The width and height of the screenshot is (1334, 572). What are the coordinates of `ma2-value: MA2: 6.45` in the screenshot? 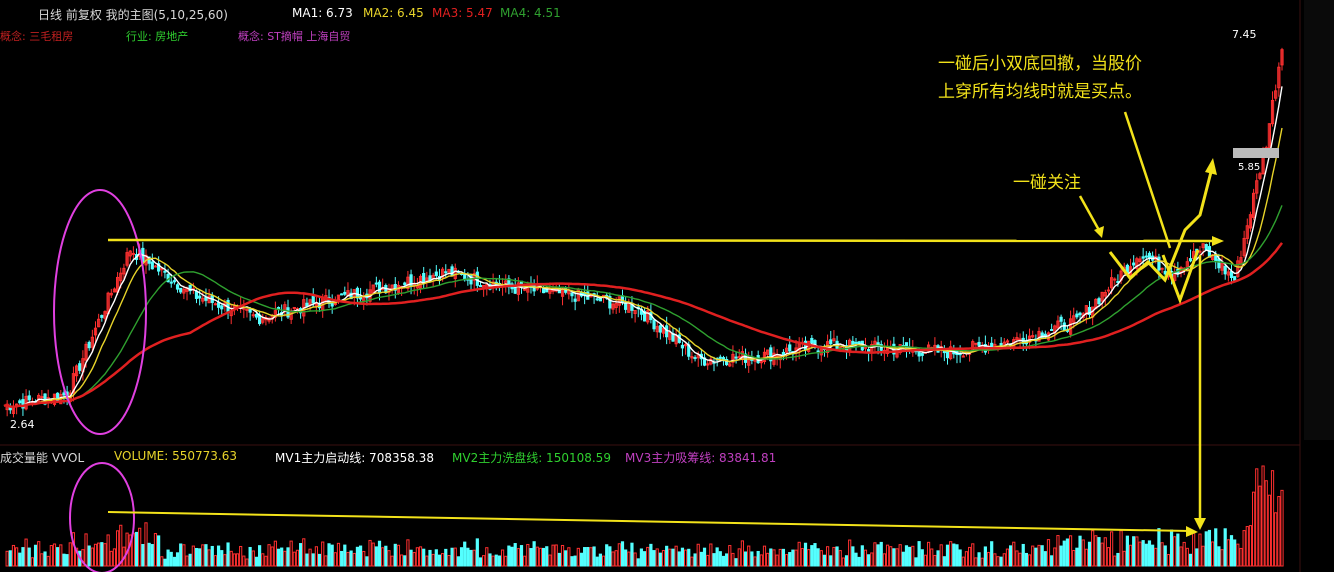 It's located at (393, 13).